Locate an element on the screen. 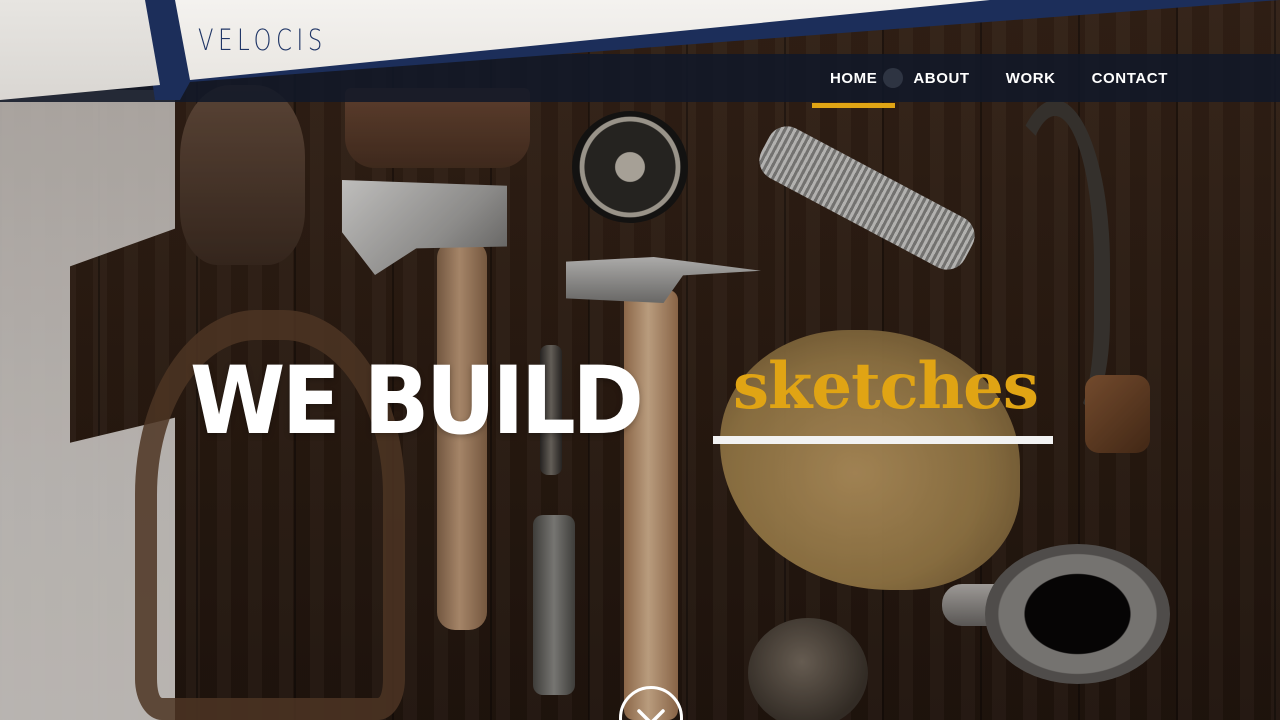 This screenshot has height=720, width=1280. nav-item-home: HOME is located at coordinates (853, 81).